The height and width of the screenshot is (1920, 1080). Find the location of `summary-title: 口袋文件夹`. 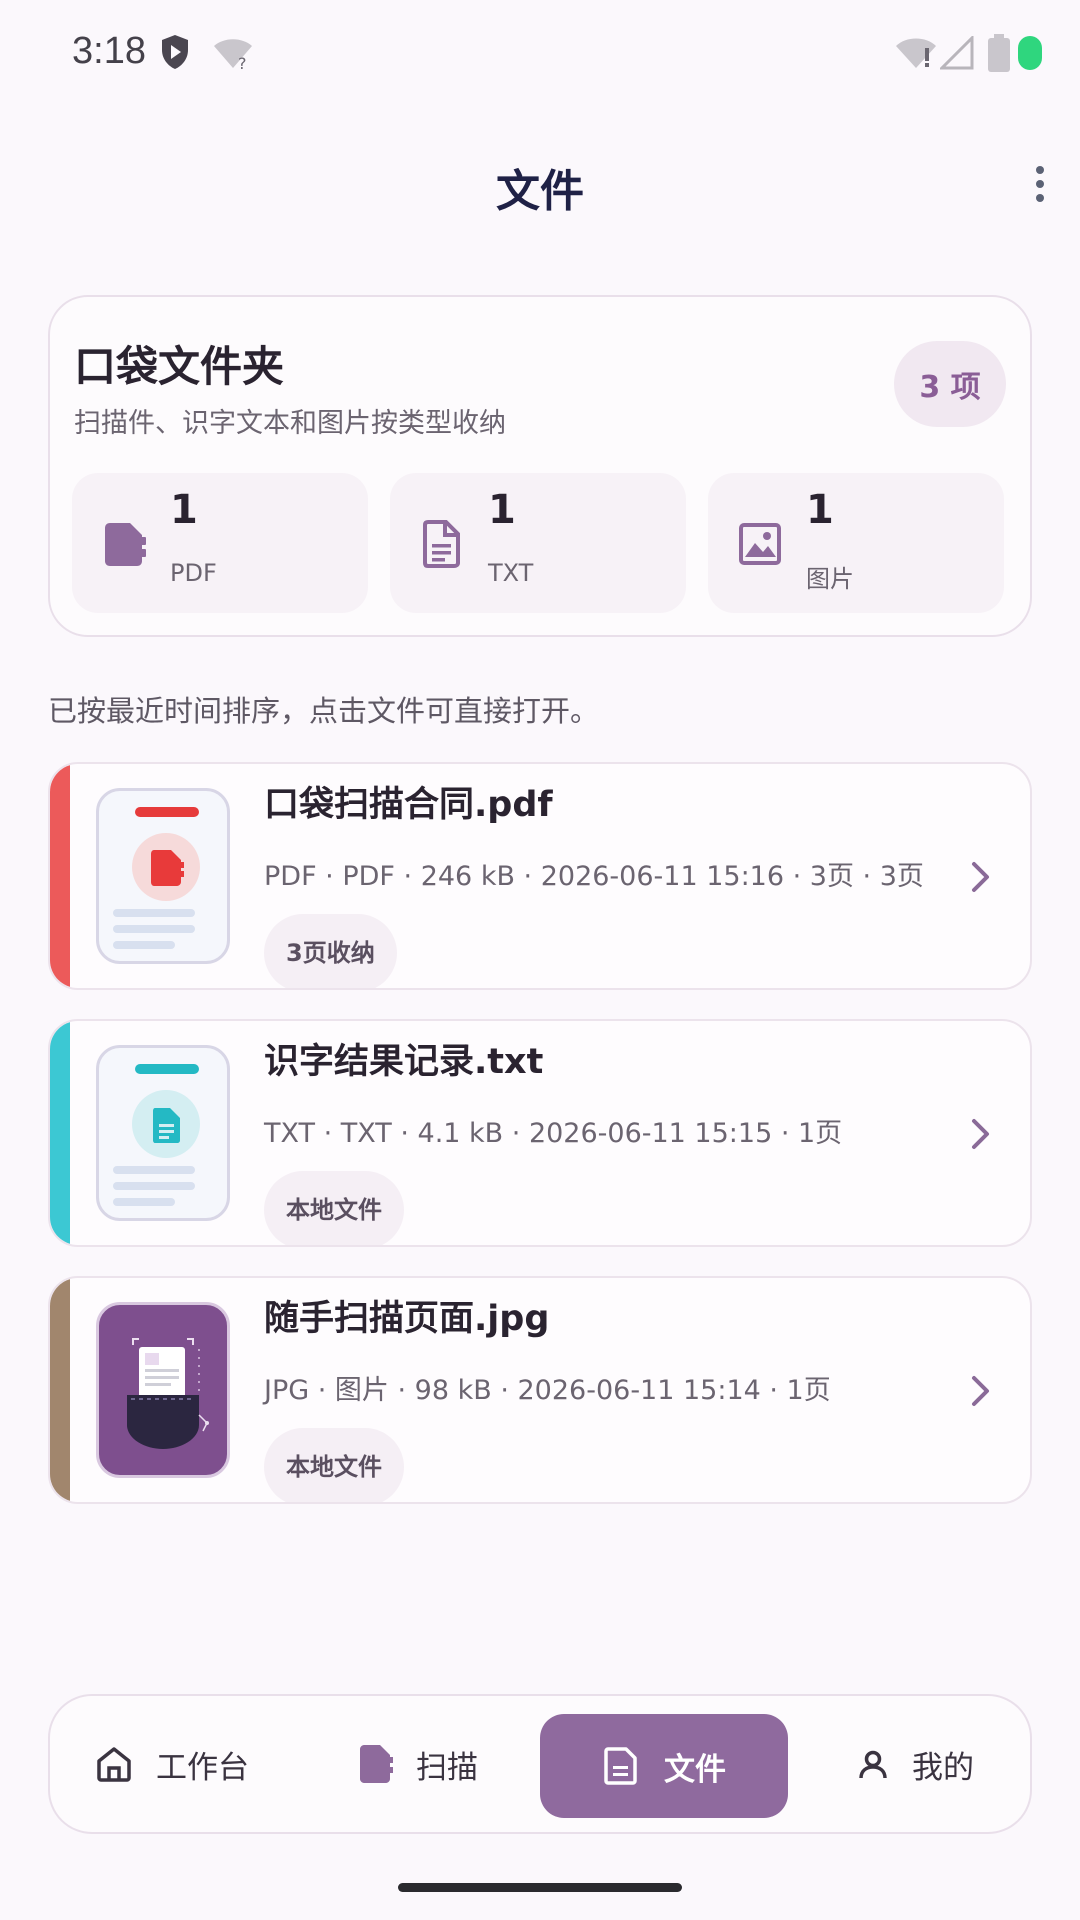

summary-title: 口袋文件夹 is located at coordinates (179, 366).